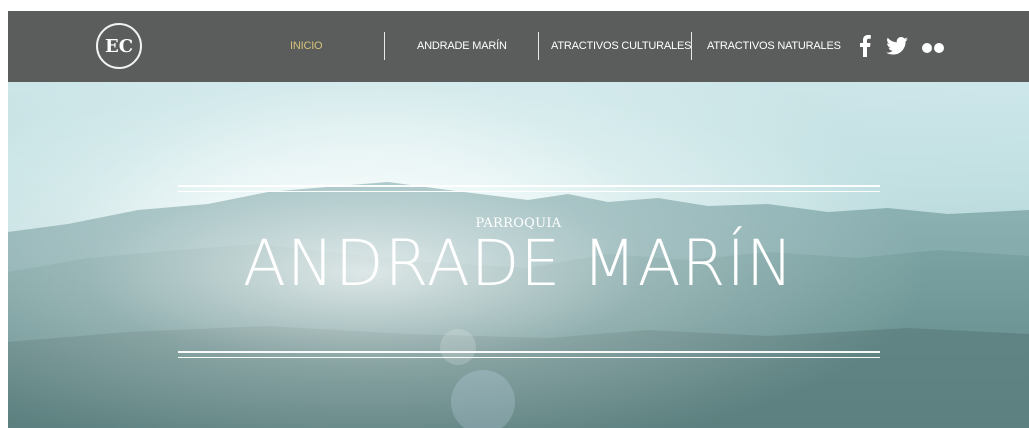 Image resolution: width=1029 pixels, height=428 pixels. I want to click on decorative-line-bottom-thin, so click(529, 357).